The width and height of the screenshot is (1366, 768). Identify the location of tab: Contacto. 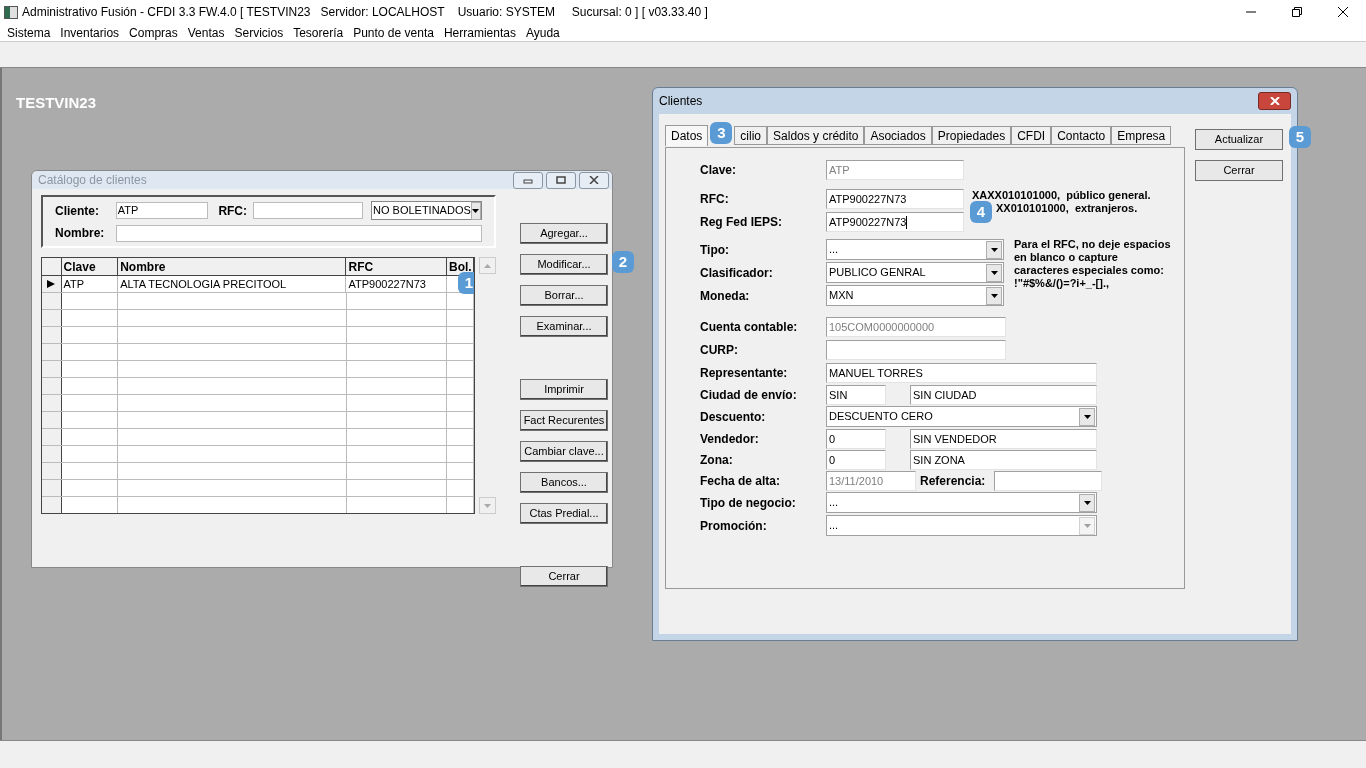
(1081, 135).